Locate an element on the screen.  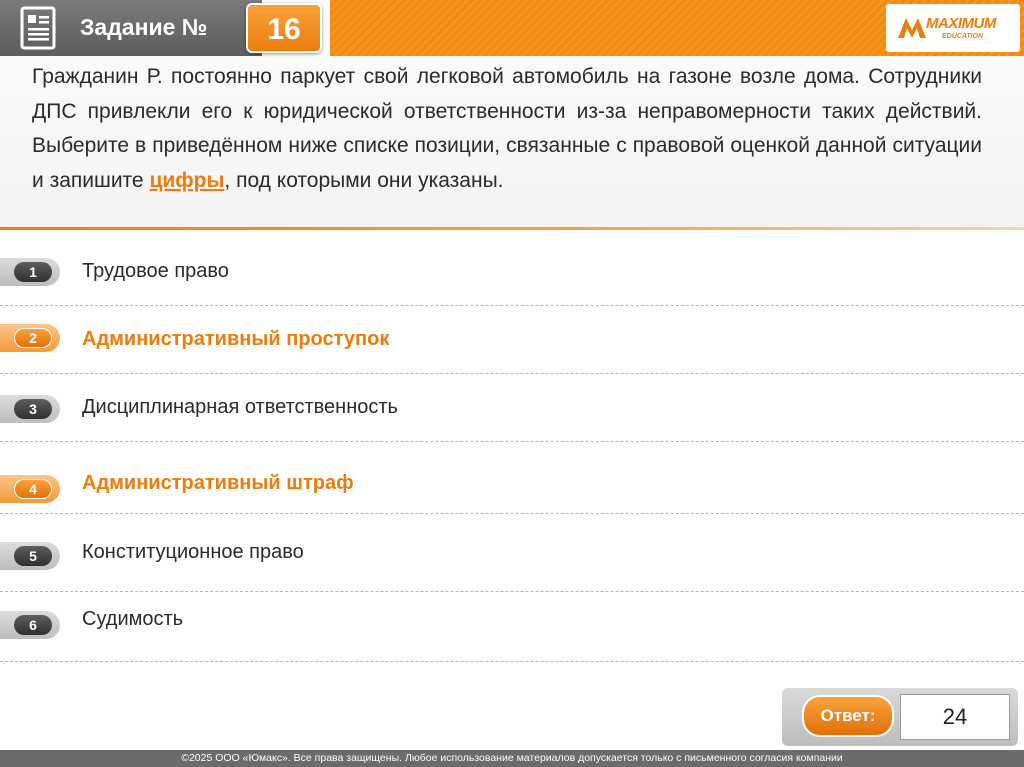
option-number-badge: 1 is located at coordinates (30, 272).